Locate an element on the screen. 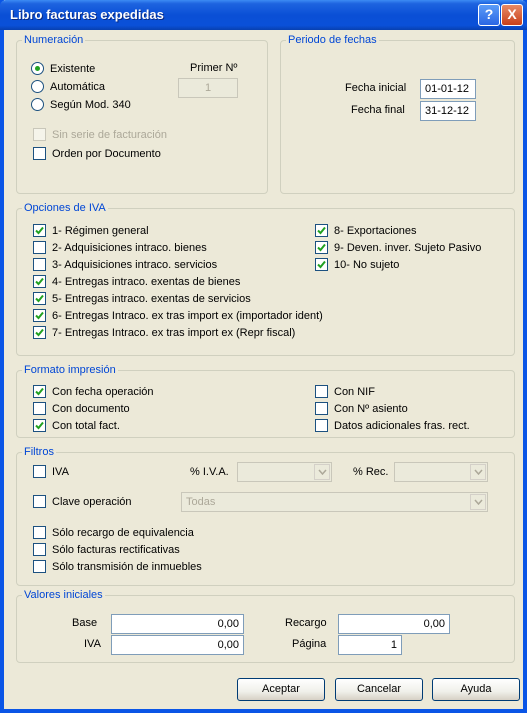 Image resolution: width=527 pixels, height=713 pixels. facturas-rectificativas-checkbox: Sólo facturas rectificativas is located at coordinates (106, 549).